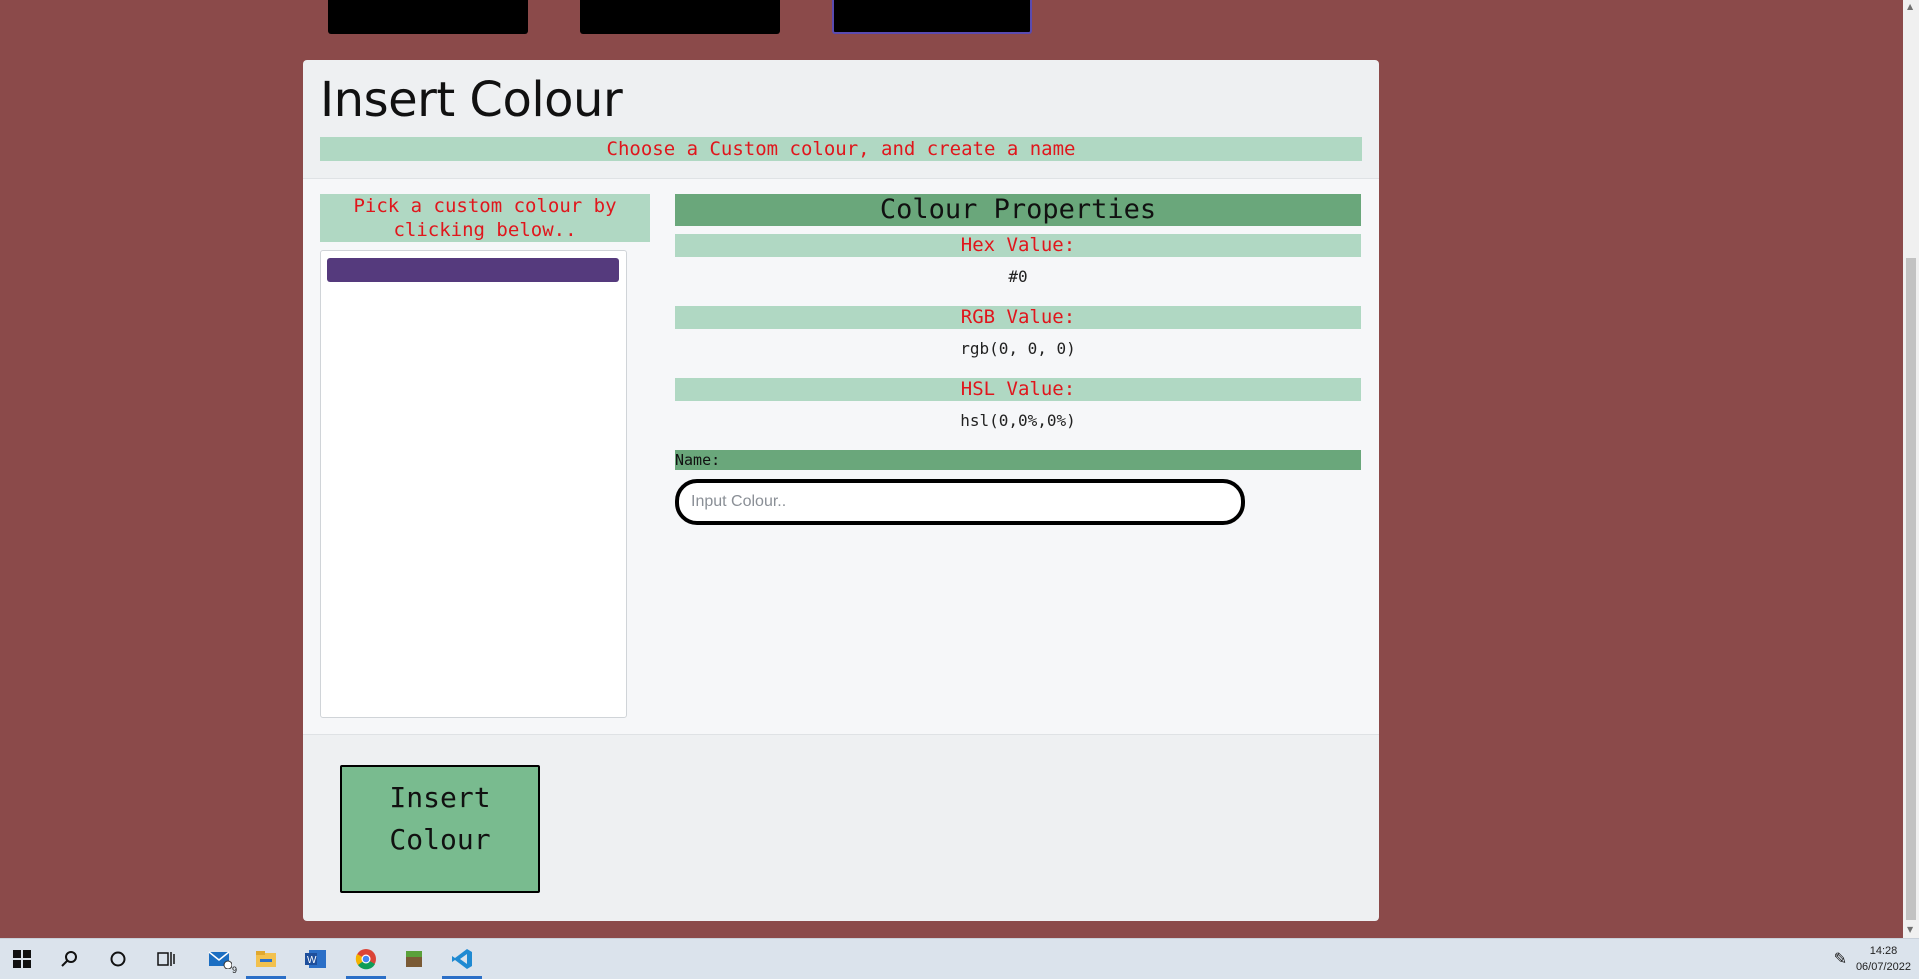 The image size is (1919, 979). Describe the element at coordinates (118, 959) in the screenshot. I see `cortana-icon` at that location.